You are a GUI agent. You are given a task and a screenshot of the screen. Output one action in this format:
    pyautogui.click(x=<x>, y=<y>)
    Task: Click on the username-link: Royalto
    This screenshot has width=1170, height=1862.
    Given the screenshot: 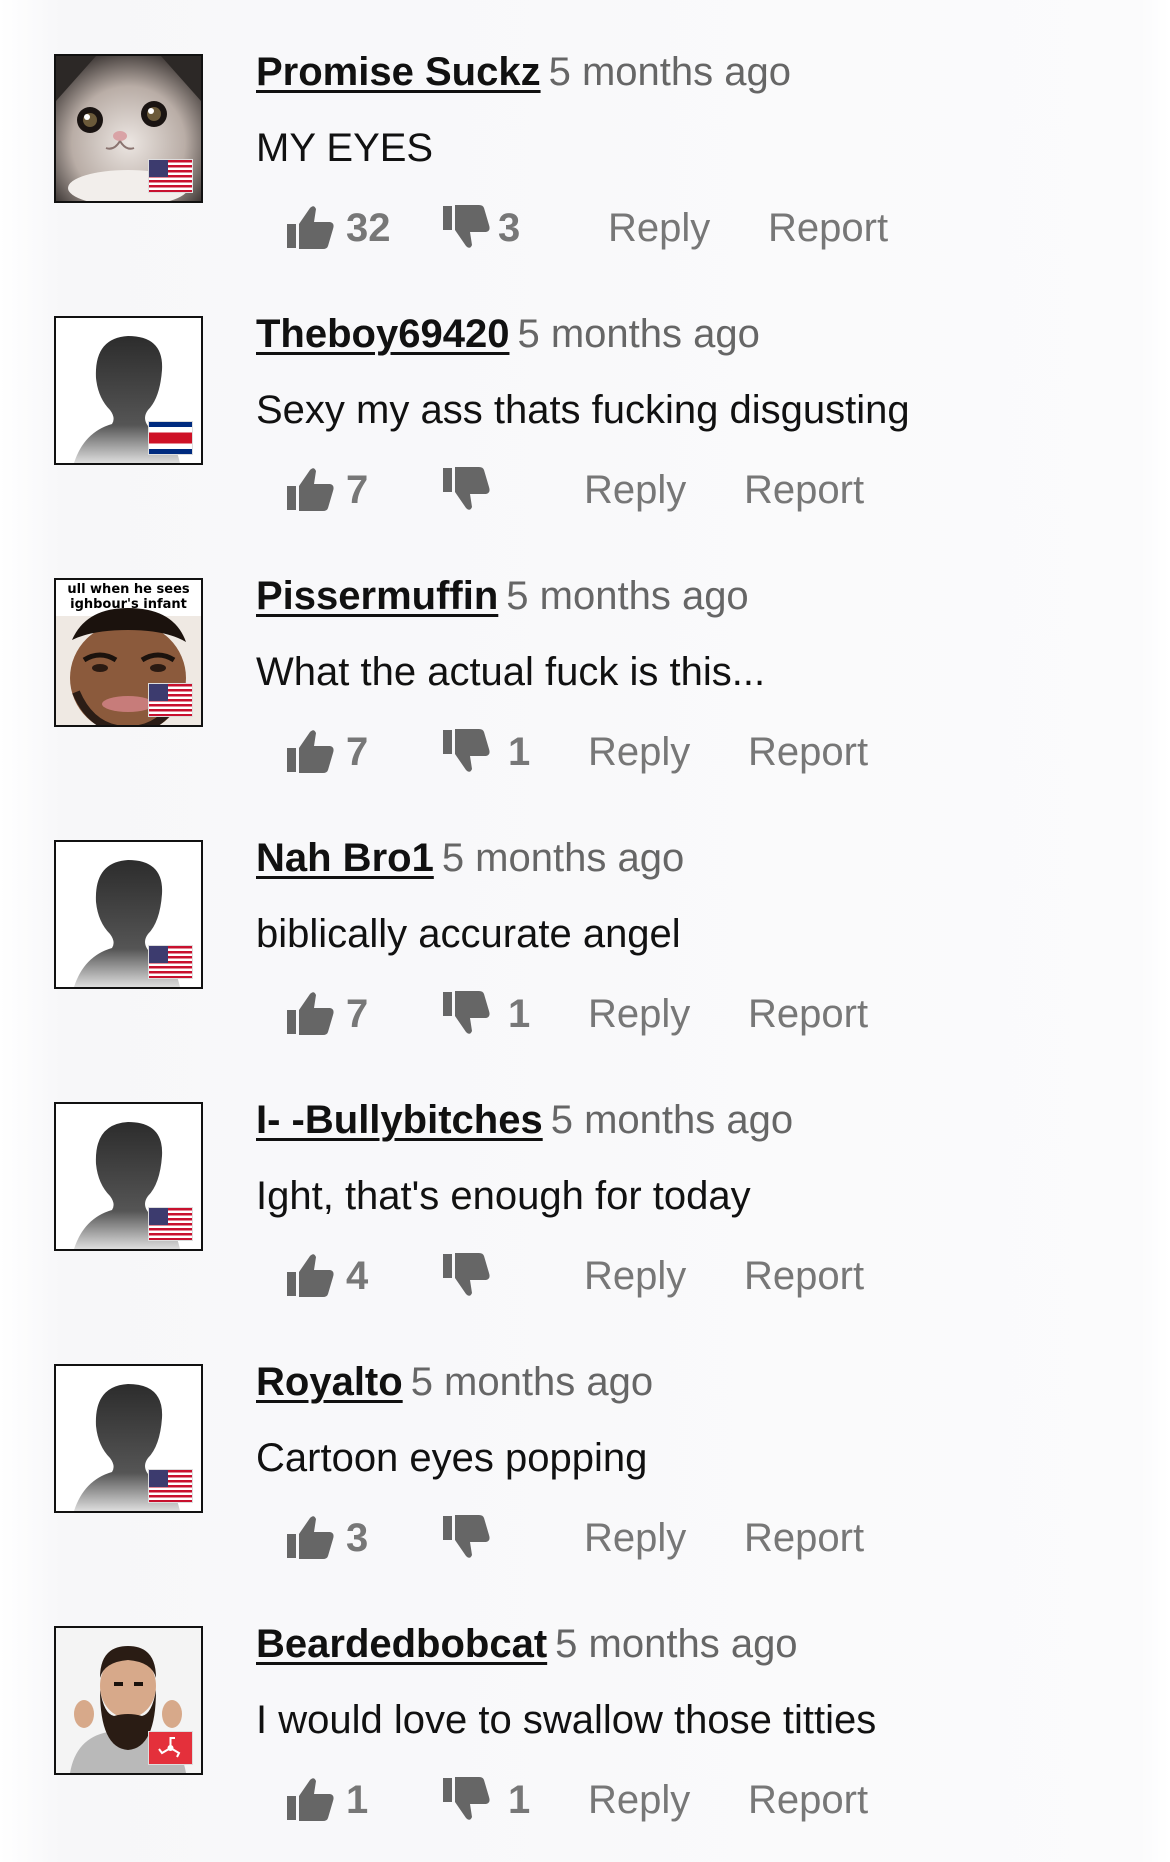 What is the action you would take?
    pyautogui.click(x=329, y=1382)
    